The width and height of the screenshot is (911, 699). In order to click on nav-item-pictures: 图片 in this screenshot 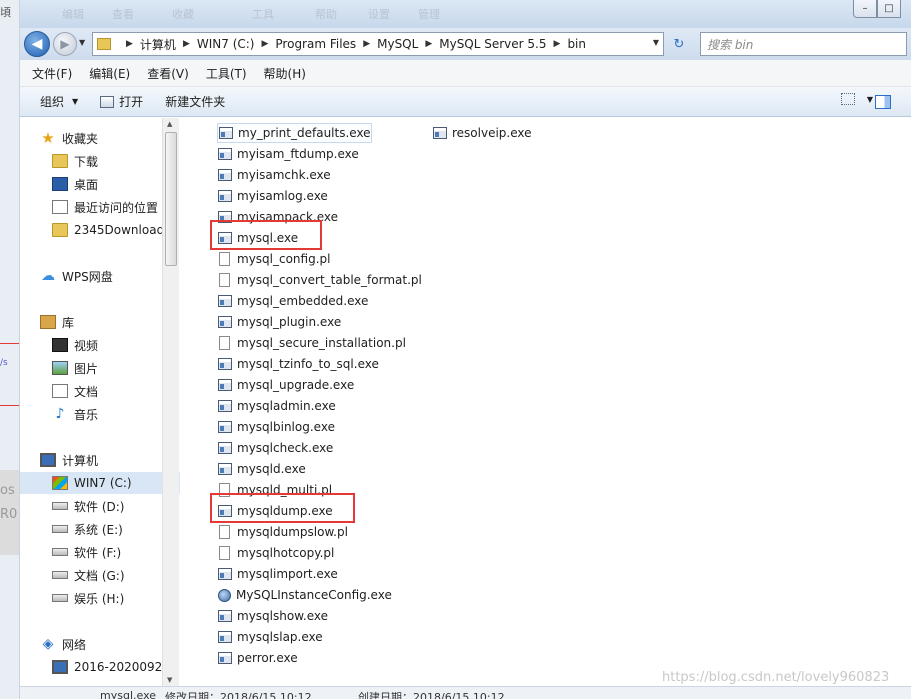, I will do `click(100, 368)`.